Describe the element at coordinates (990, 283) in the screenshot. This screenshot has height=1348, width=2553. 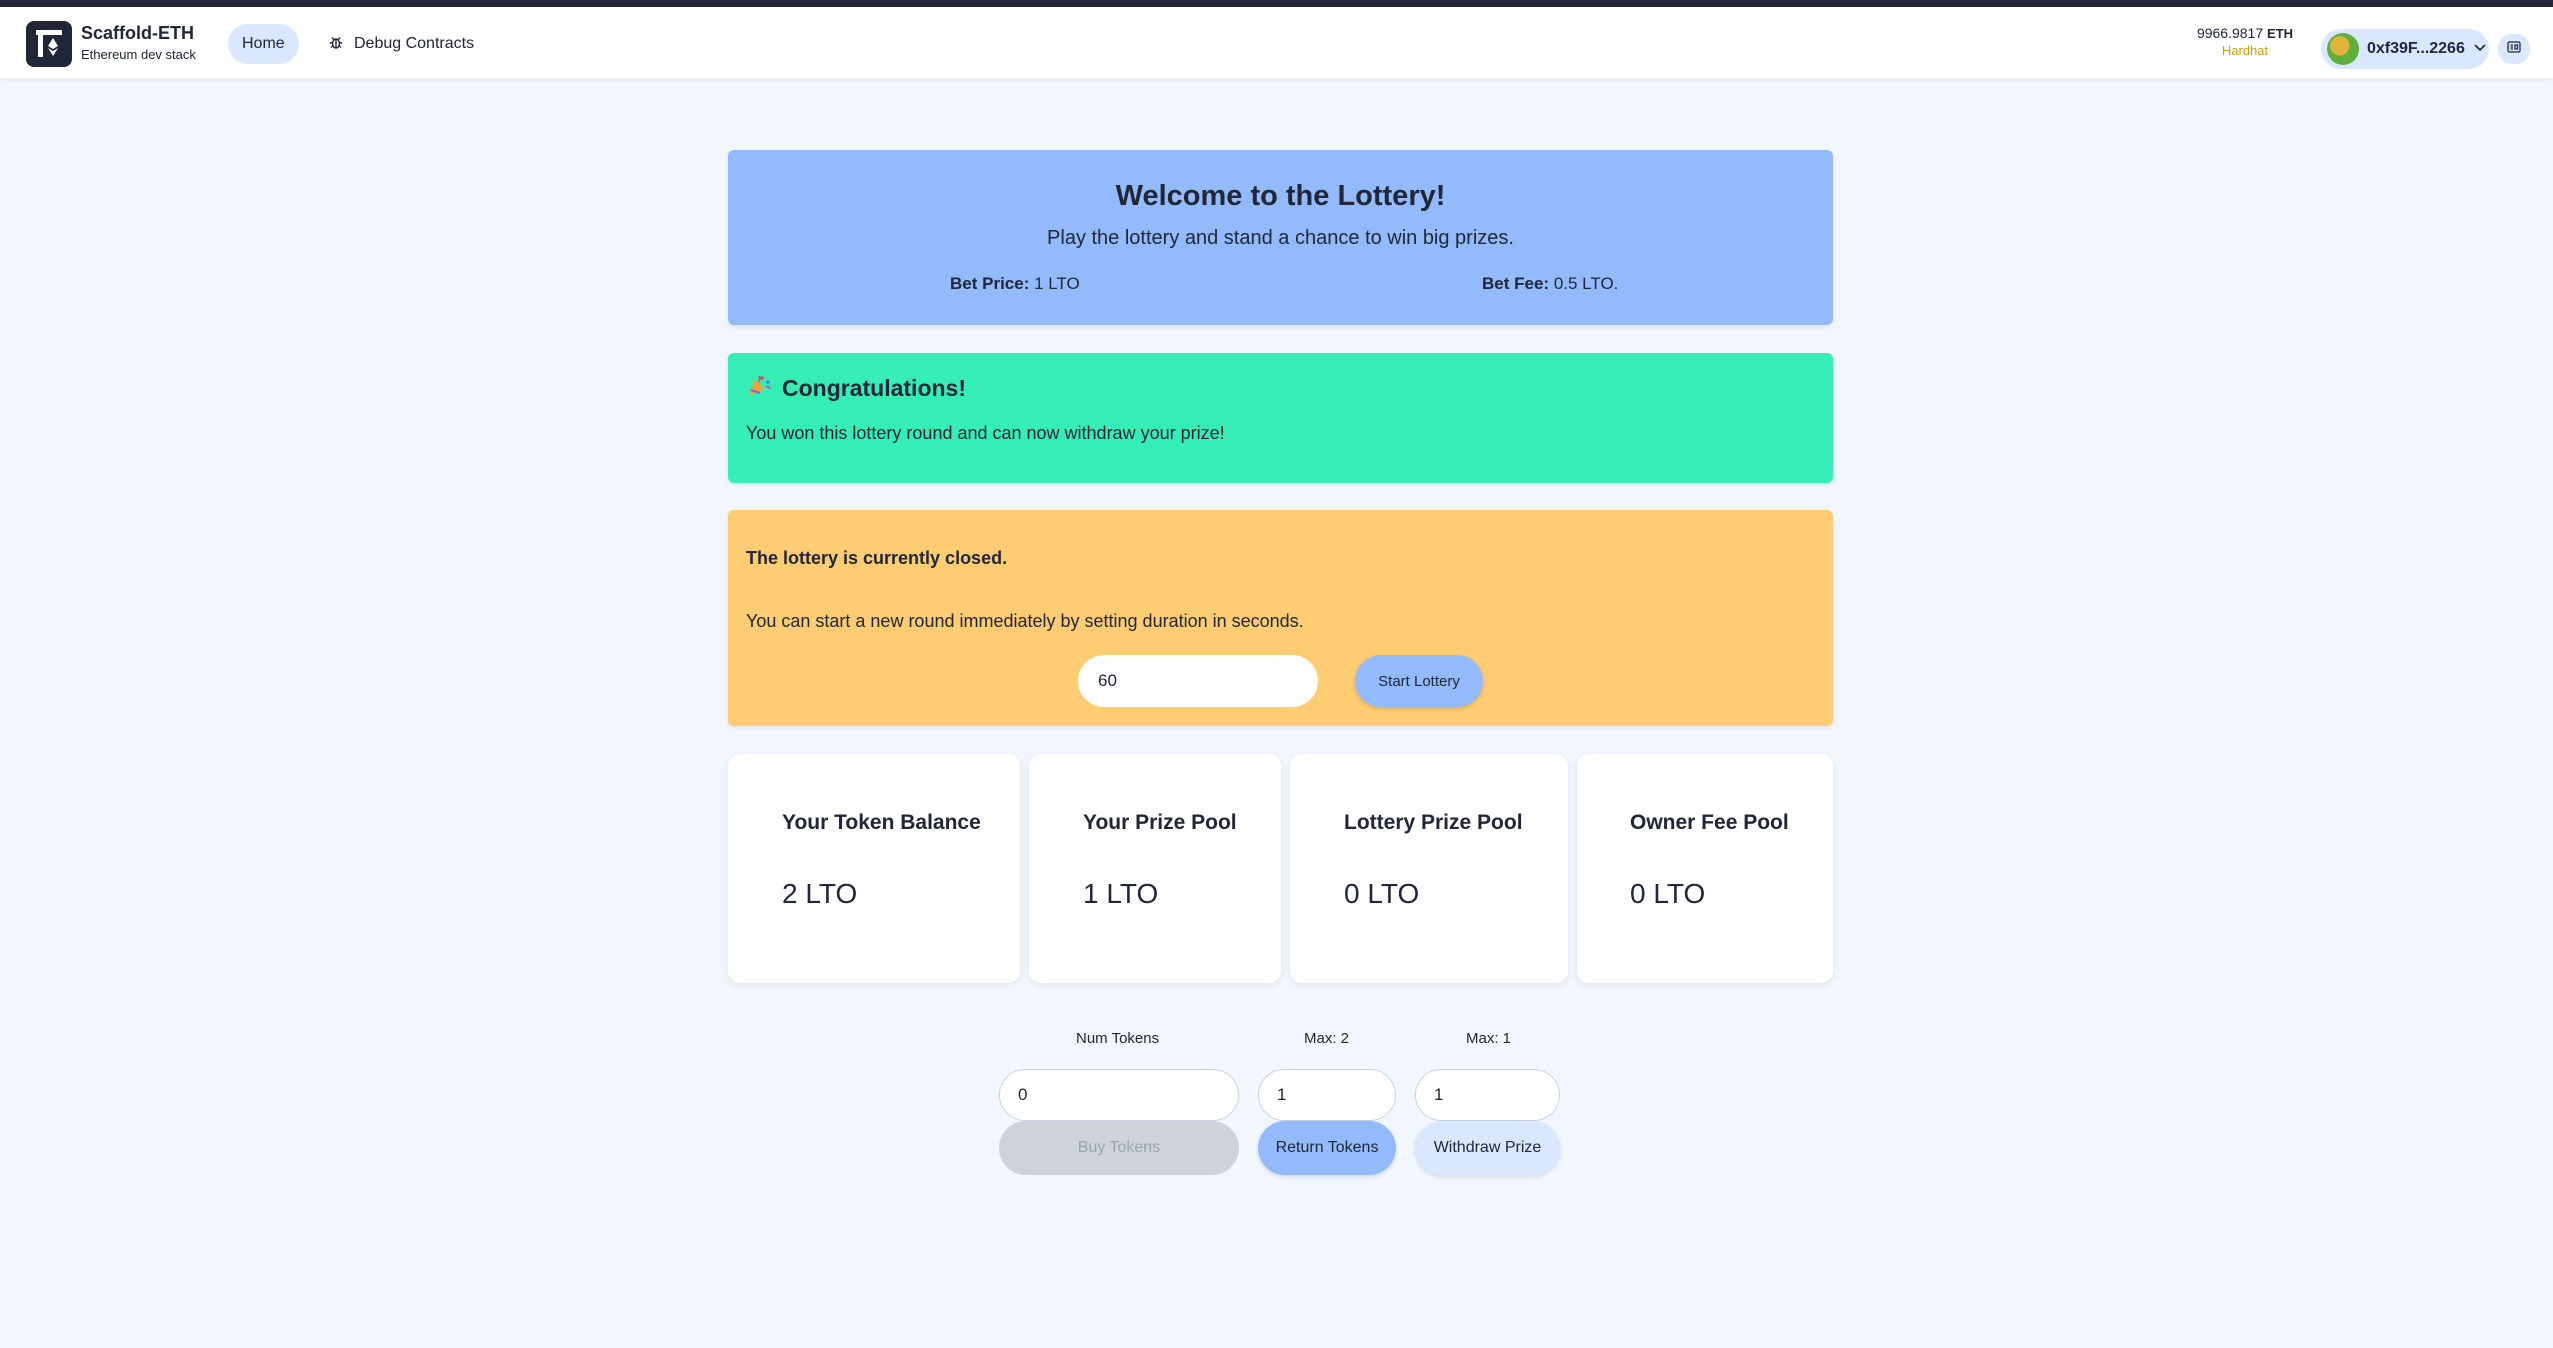
I see `bet-price-label: Bet Price:` at that location.